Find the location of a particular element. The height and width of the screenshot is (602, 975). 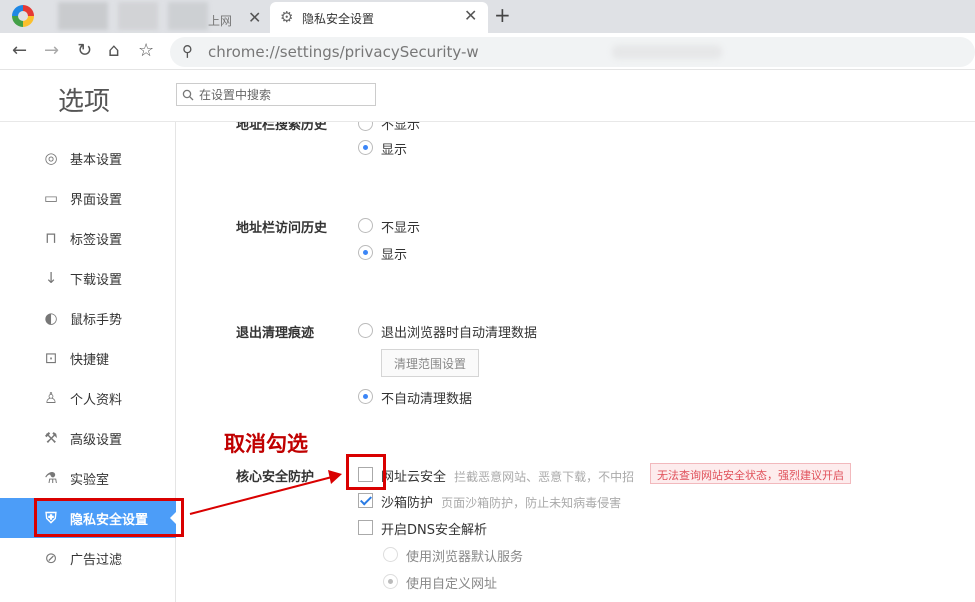

sidebar-item-interface: ▭ 界面设置 is located at coordinates (88, 198).